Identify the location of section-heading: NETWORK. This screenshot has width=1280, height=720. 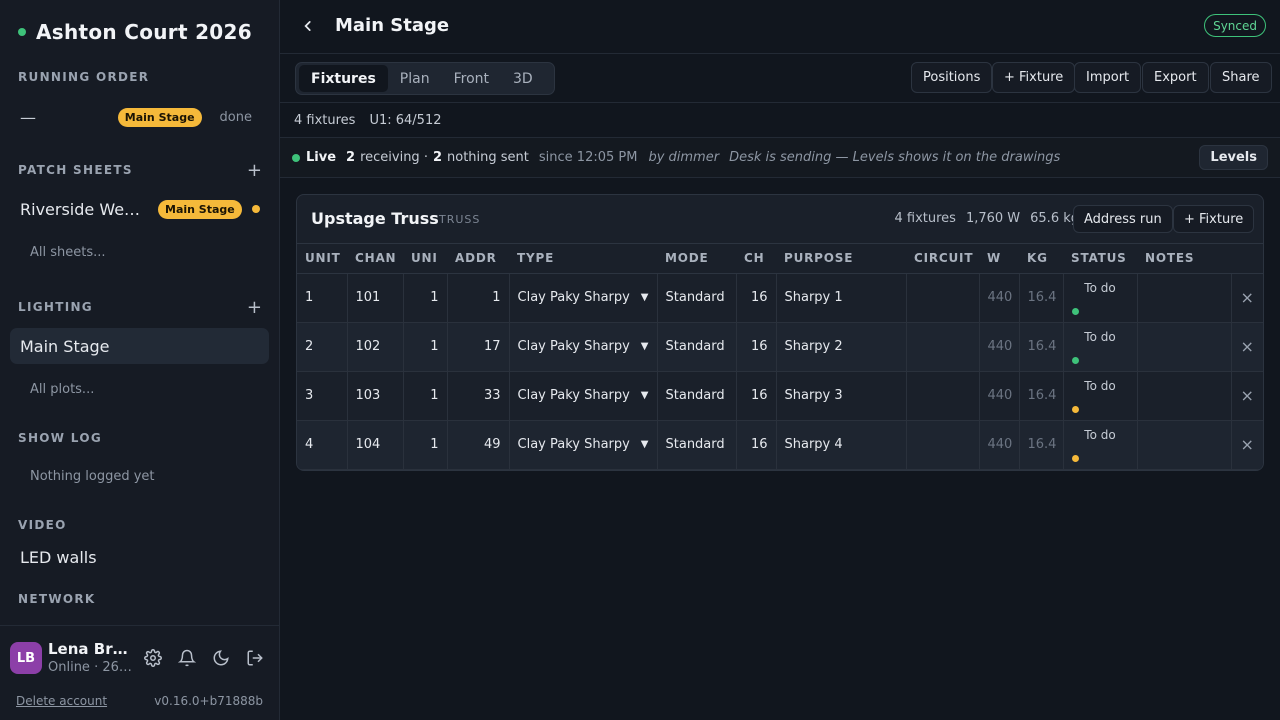
(57, 599).